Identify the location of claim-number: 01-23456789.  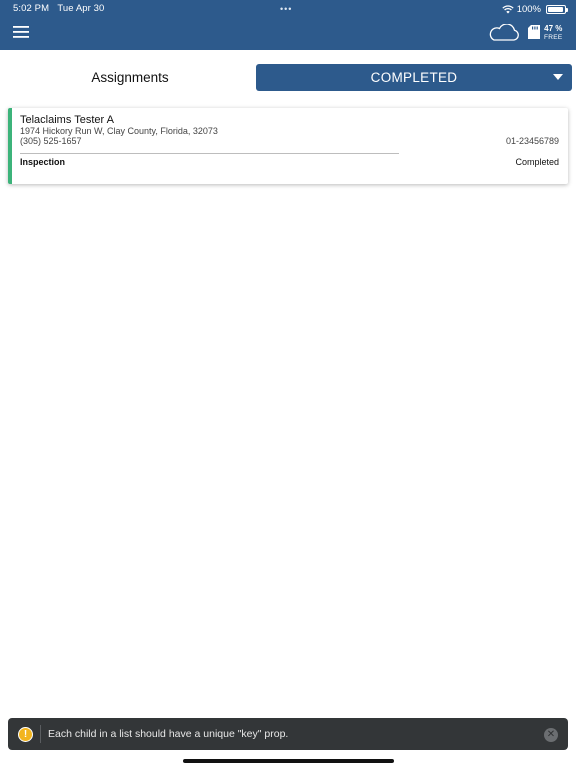
(532, 141).